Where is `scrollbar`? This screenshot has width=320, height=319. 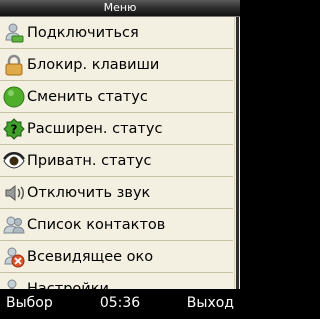 scrollbar is located at coordinates (237, 153).